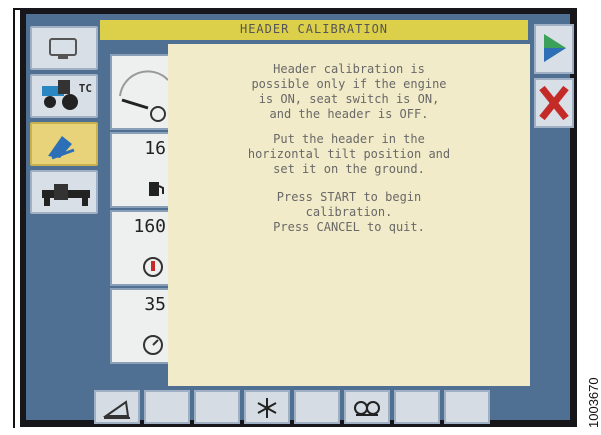  What do you see at coordinates (116, 409) in the screenshot?
I see `tilt-icon` at bounding box center [116, 409].